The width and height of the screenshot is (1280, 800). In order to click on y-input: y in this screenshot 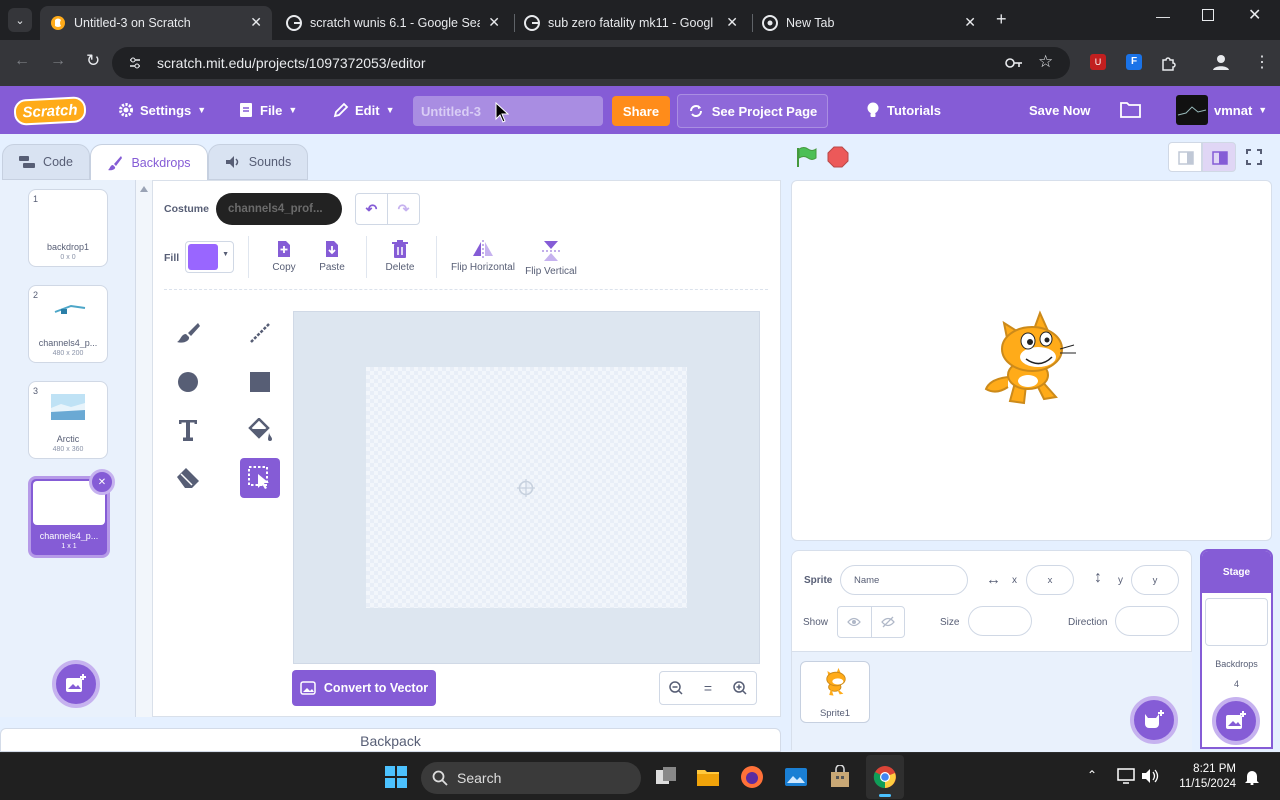, I will do `click(1155, 580)`.